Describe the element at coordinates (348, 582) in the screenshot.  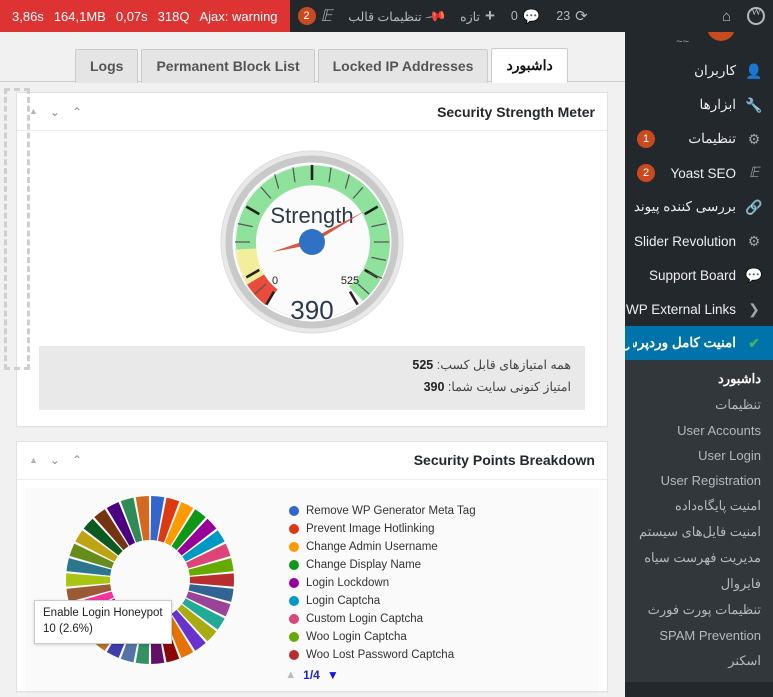
I see `legend-label: Login Lockdown` at that location.